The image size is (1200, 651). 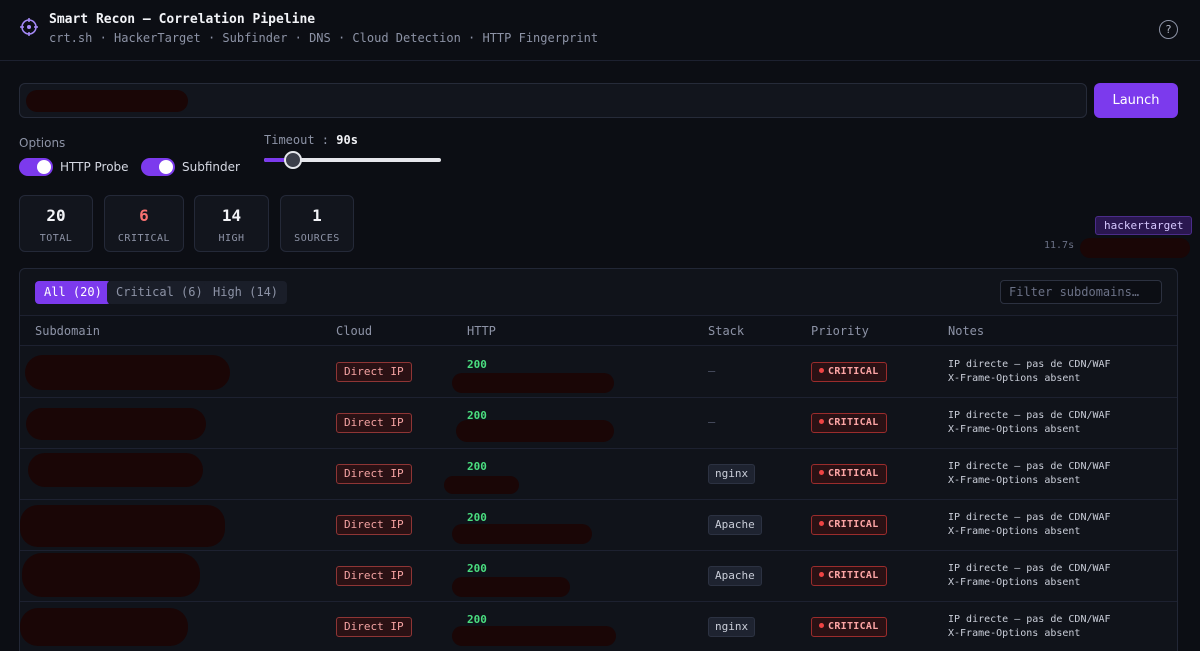 What do you see at coordinates (354, 331) in the screenshot?
I see `column-header: Cloud` at bounding box center [354, 331].